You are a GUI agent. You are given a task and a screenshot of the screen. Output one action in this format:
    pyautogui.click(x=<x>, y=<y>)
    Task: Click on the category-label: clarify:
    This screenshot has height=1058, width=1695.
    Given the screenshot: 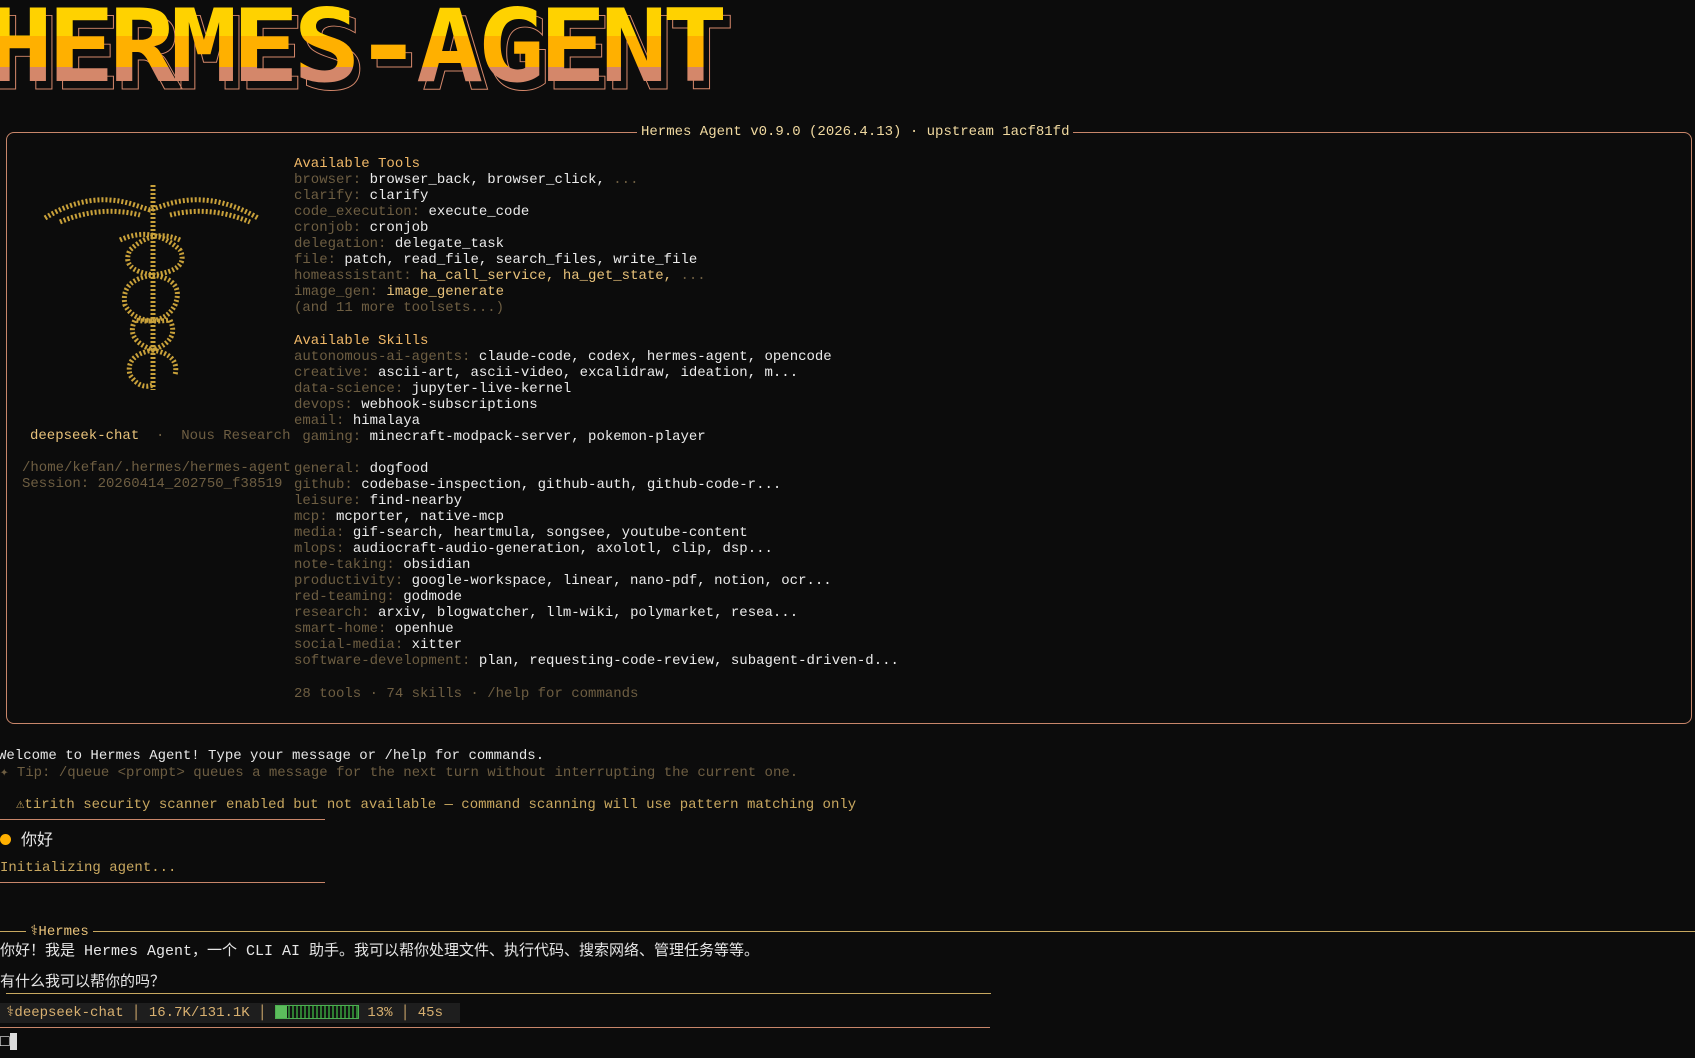 What is the action you would take?
    pyautogui.click(x=328, y=196)
    